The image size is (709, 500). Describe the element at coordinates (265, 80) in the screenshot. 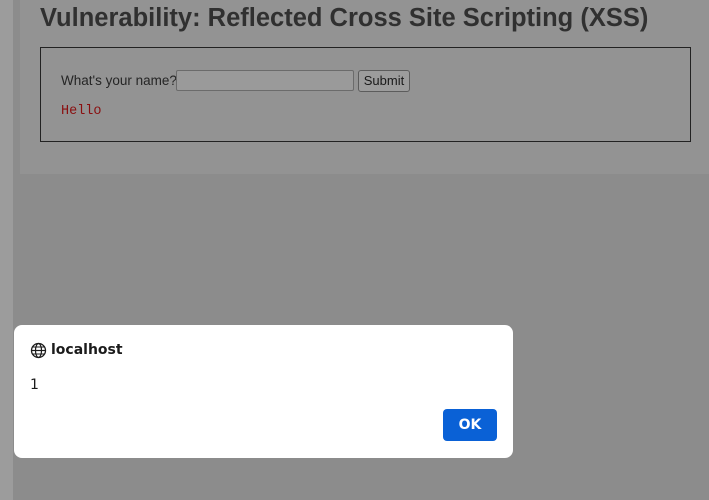

I see `name-input` at that location.